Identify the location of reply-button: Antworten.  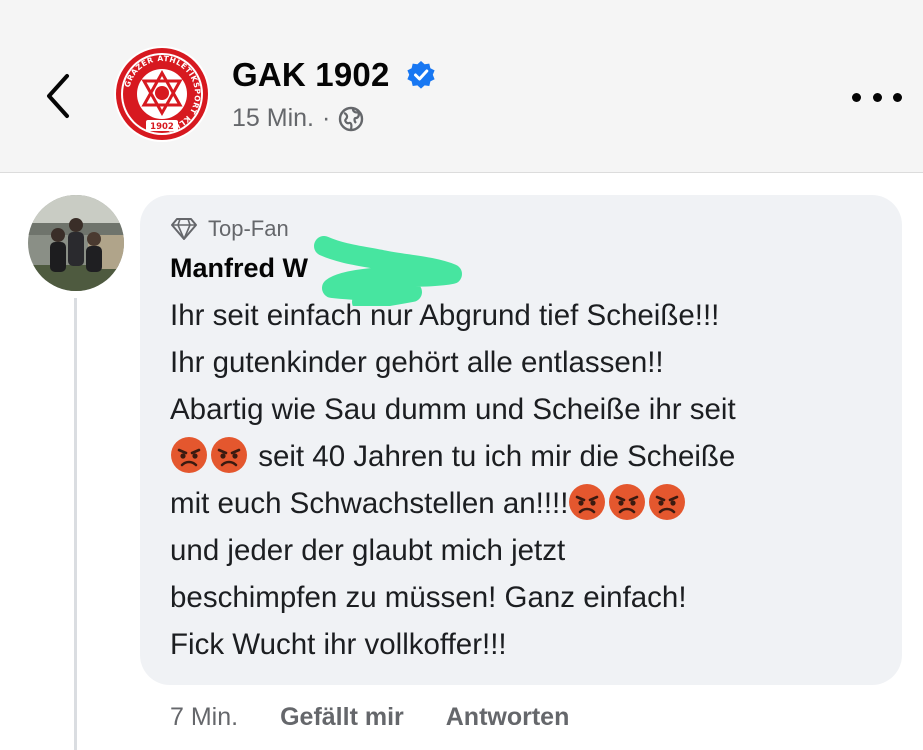
(508, 717).